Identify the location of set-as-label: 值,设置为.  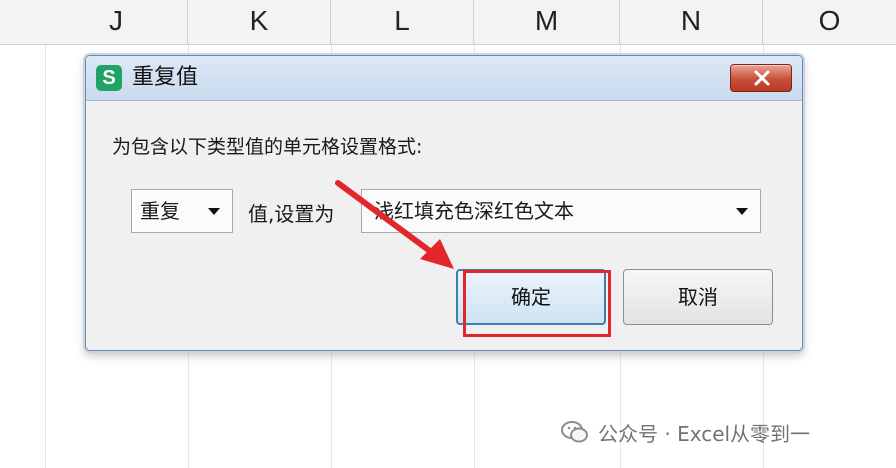
(291, 214).